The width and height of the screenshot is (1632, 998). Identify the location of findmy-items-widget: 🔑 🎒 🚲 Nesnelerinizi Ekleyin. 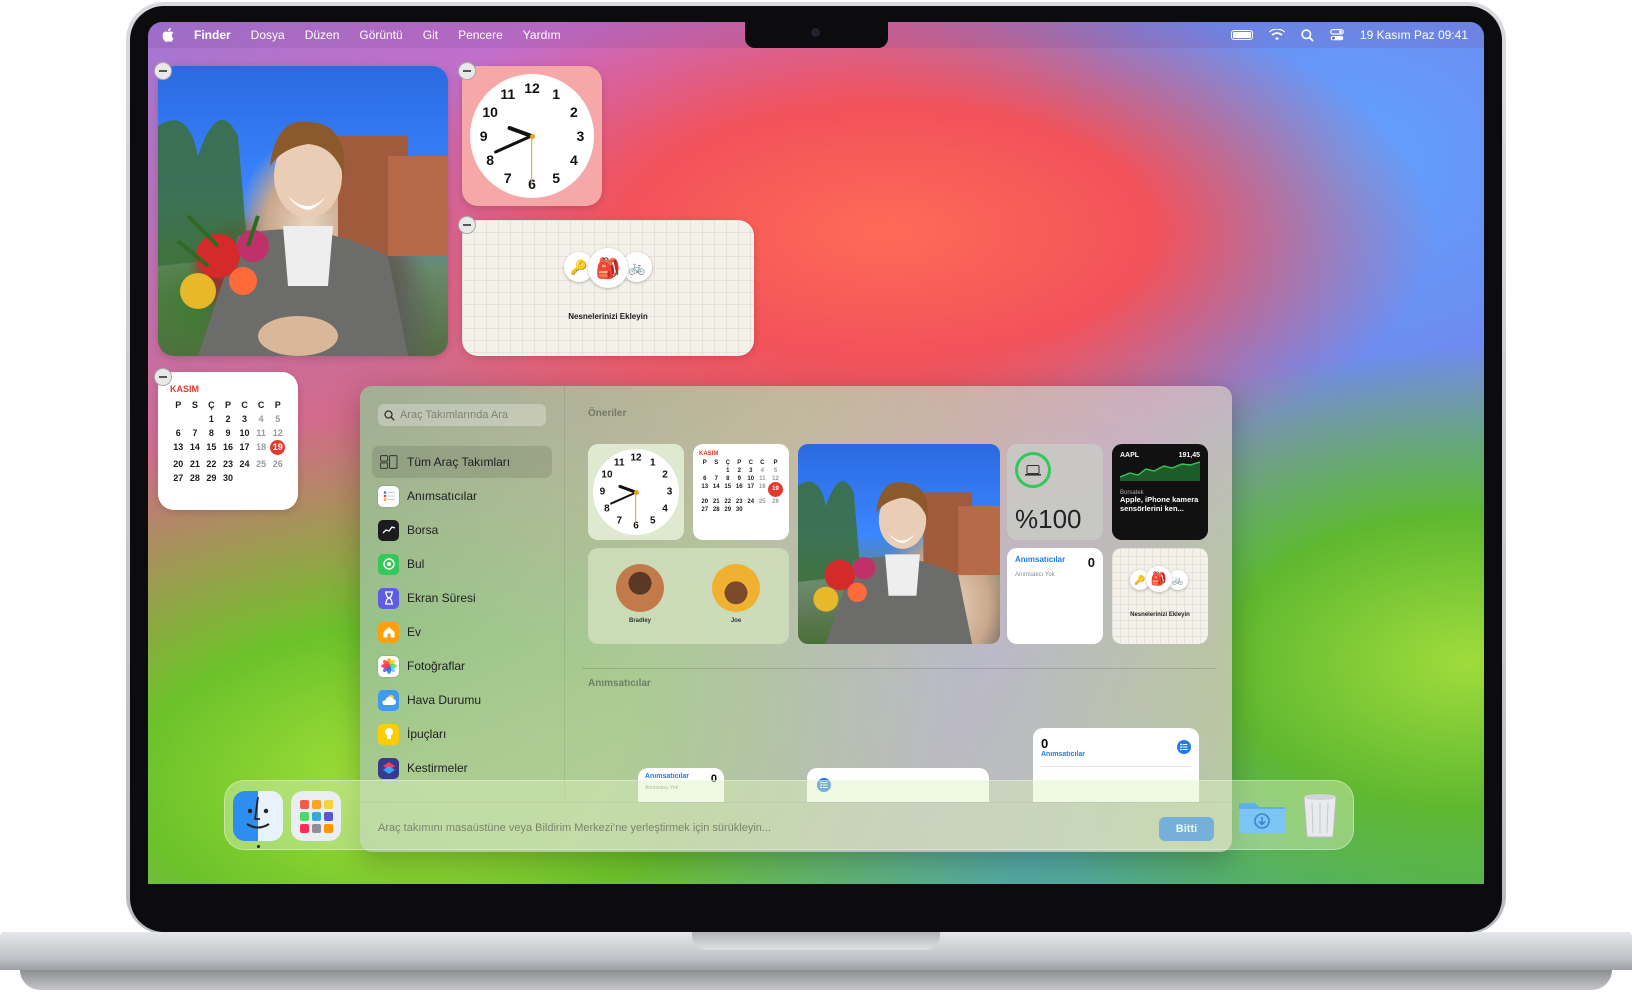
(608, 288).